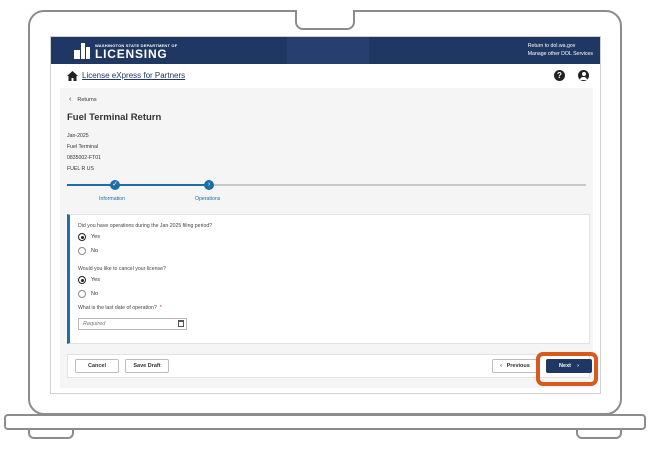 The width and height of the screenshot is (650, 453). Describe the element at coordinates (160, 308) in the screenshot. I see `required-marker: *` at that location.